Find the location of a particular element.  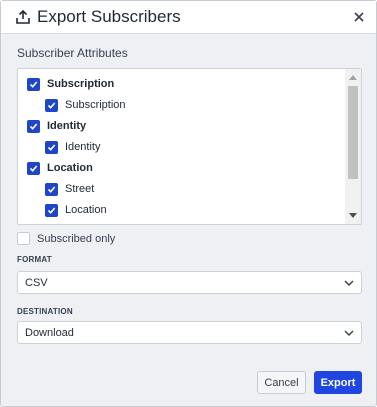

dialog-titlebar: Export Subscribers is located at coordinates (188, 17).